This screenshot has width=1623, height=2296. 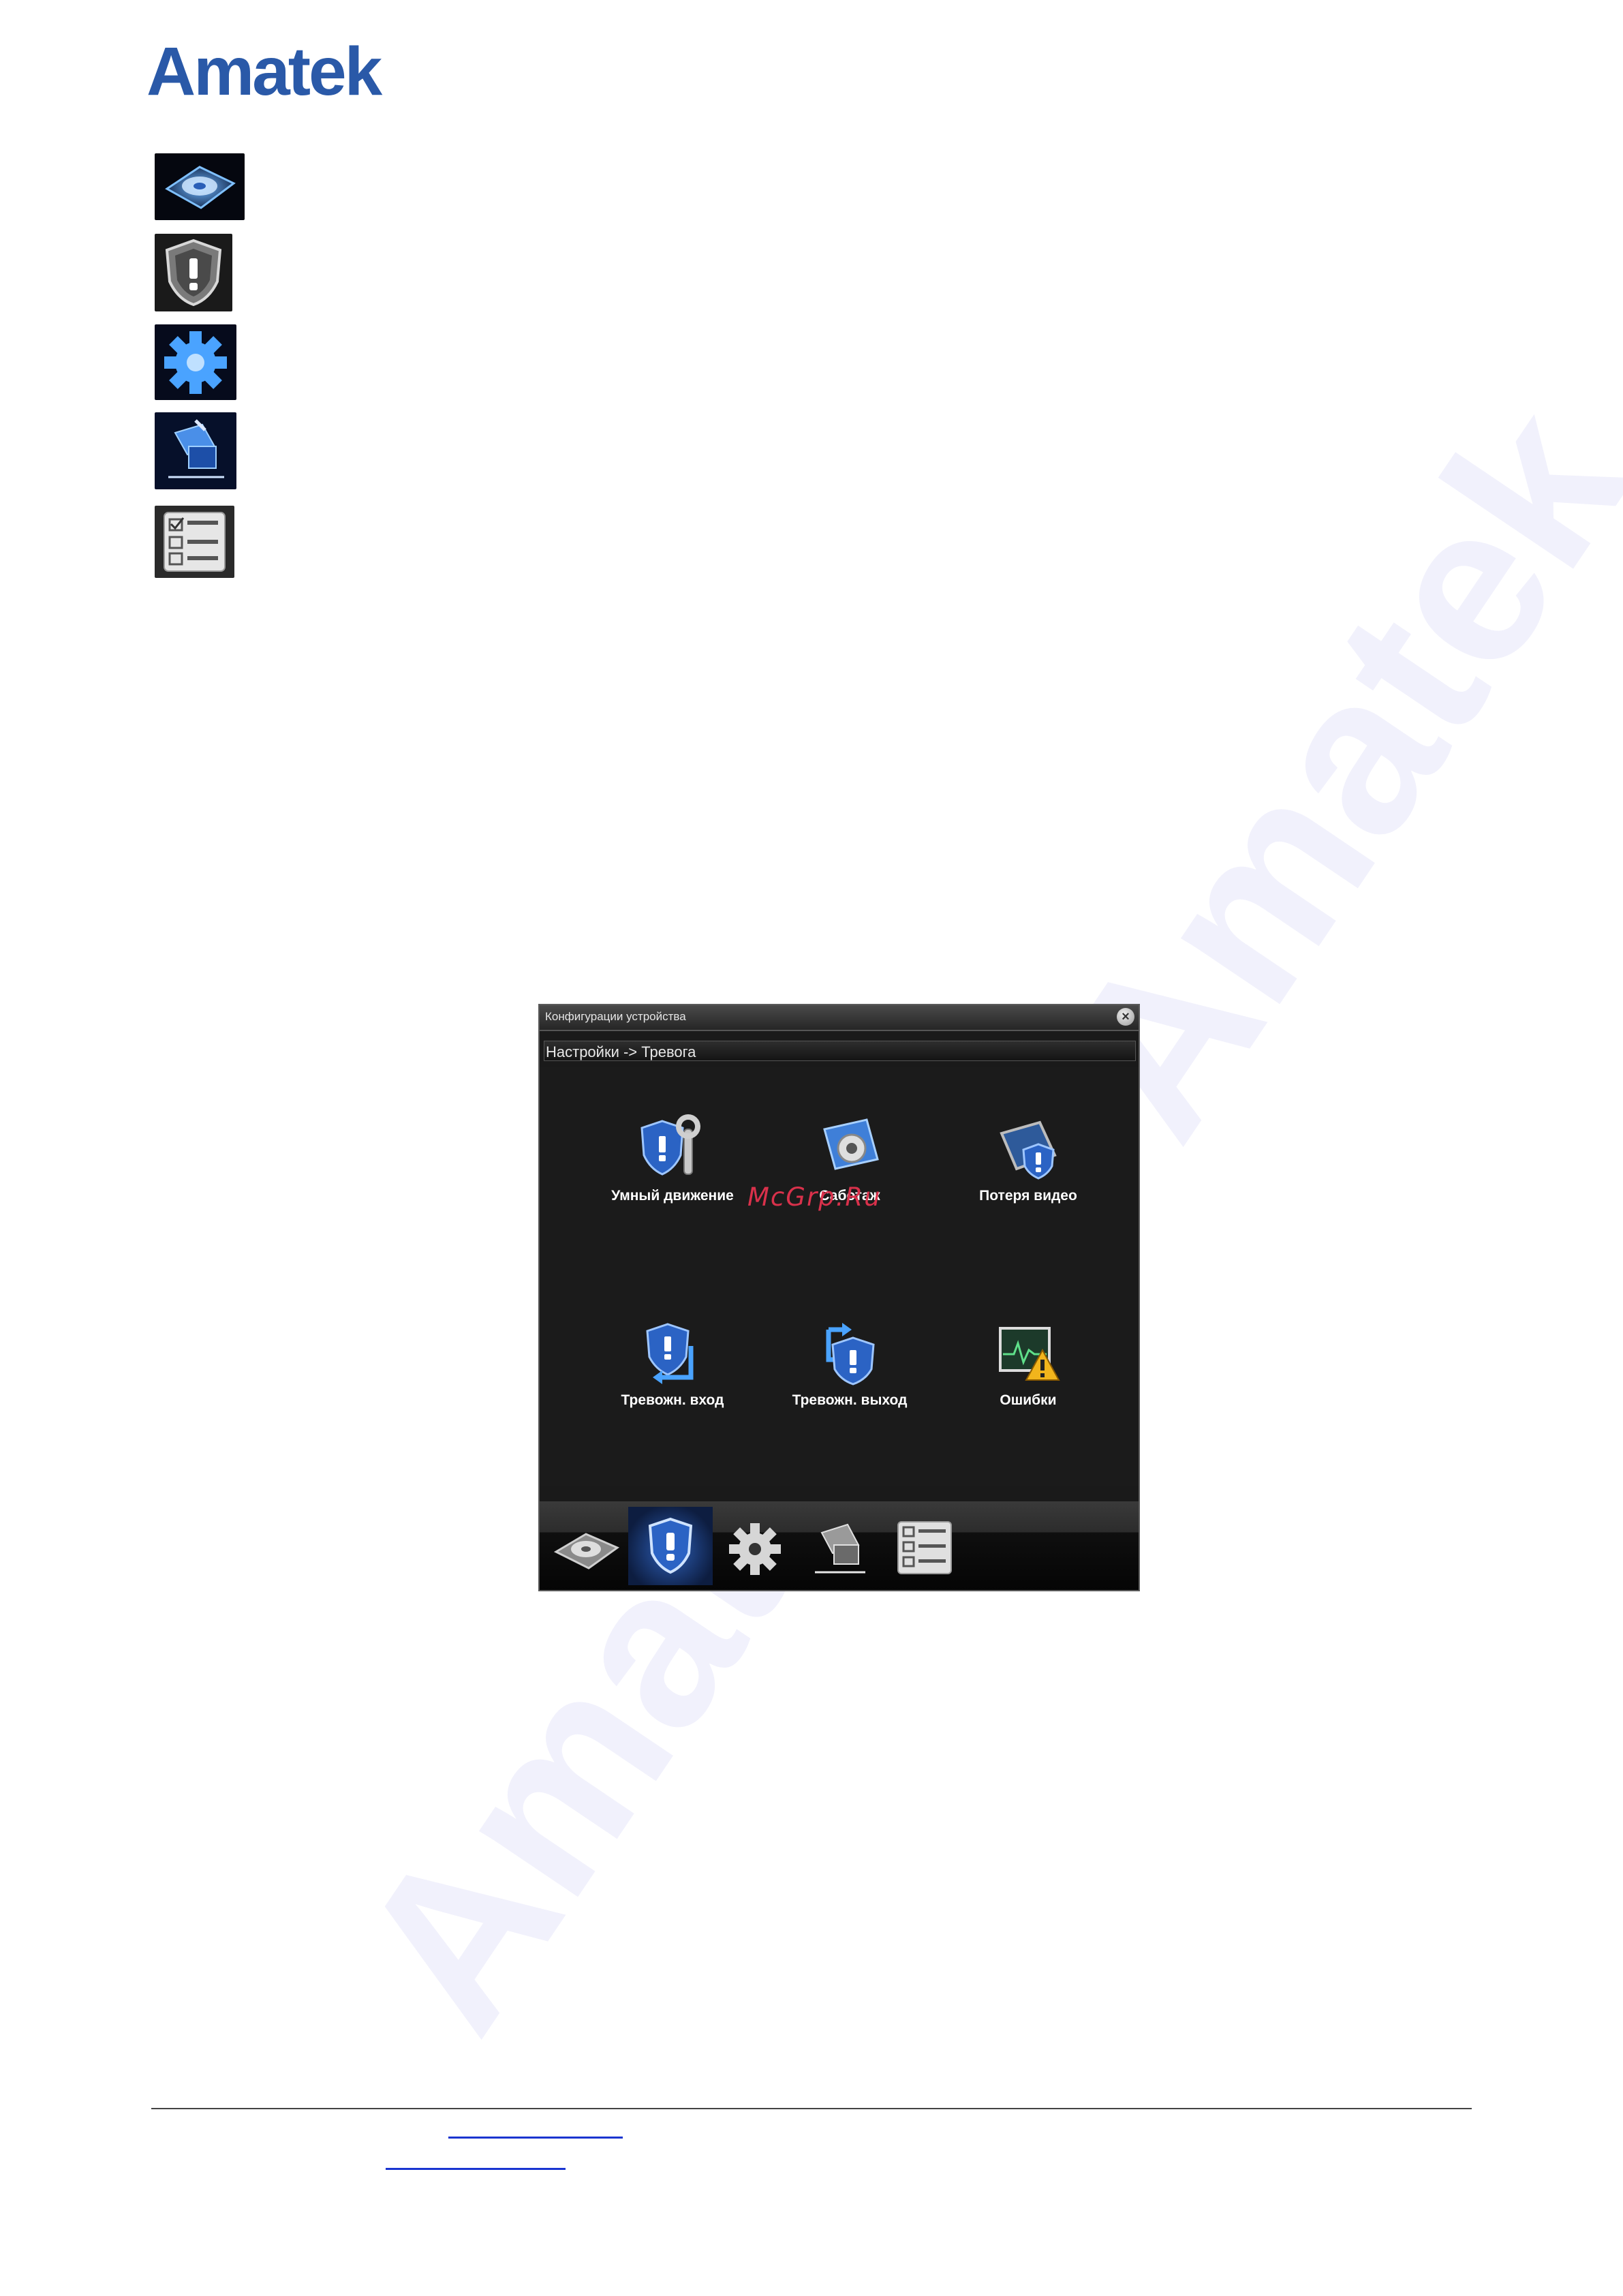 What do you see at coordinates (1028, 1196) in the screenshot?
I see `menu-item-label: Потеря видео` at bounding box center [1028, 1196].